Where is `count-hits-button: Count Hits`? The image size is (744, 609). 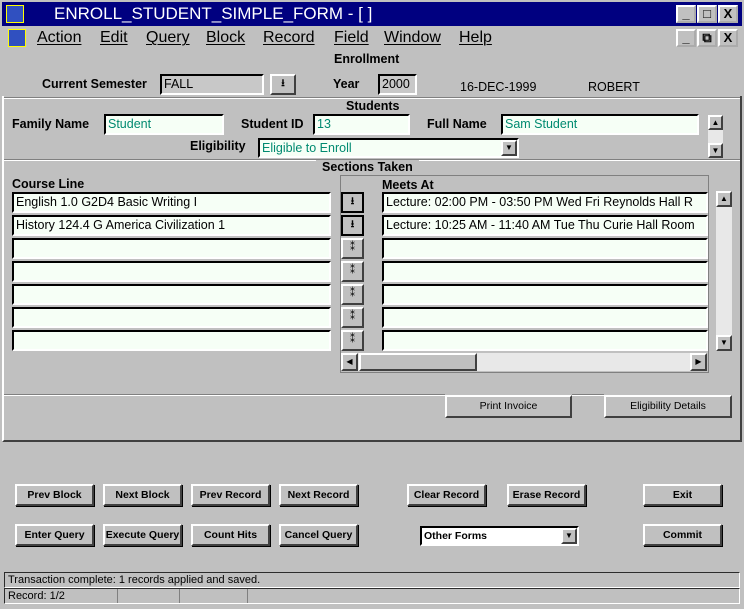
count-hits-button: Count Hits is located at coordinates (230, 535).